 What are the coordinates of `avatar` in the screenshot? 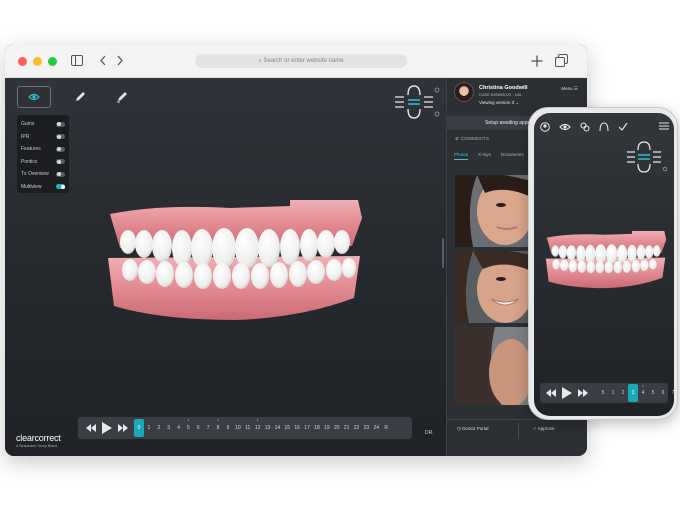 It's located at (464, 92).